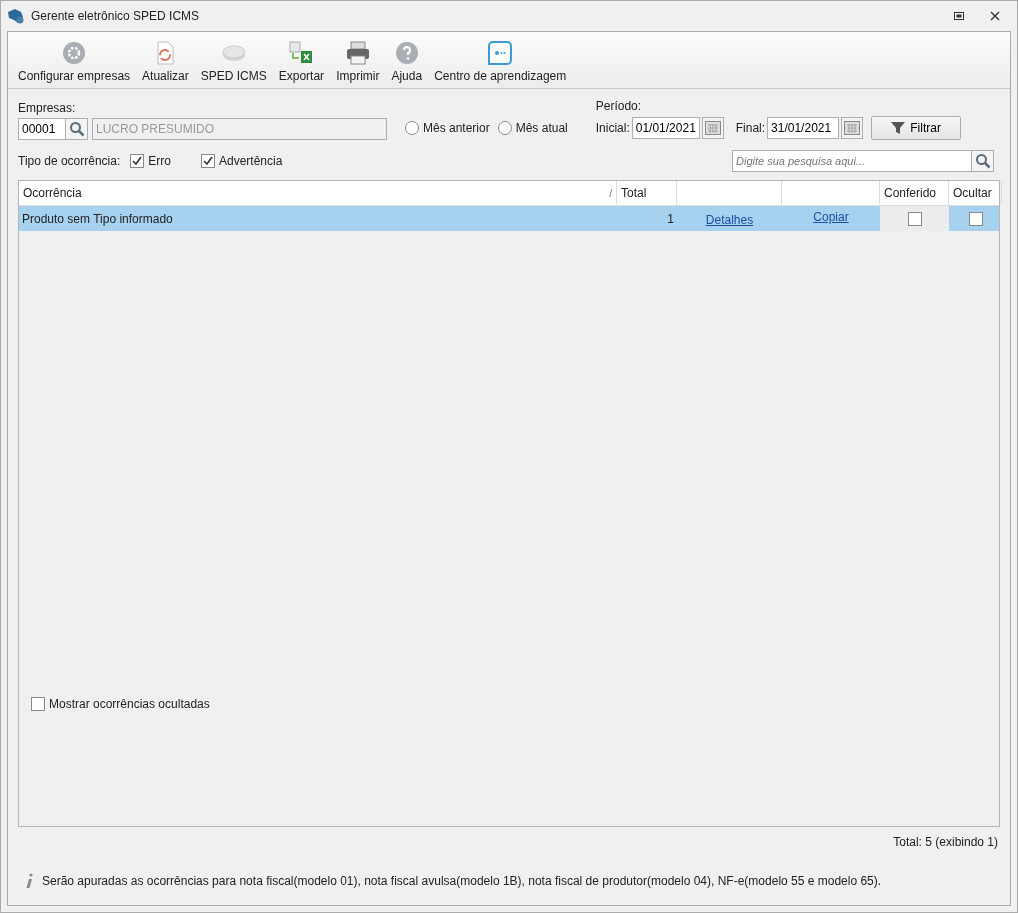 The image size is (1018, 913). I want to click on field-label: Inicial:, so click(612, 128).